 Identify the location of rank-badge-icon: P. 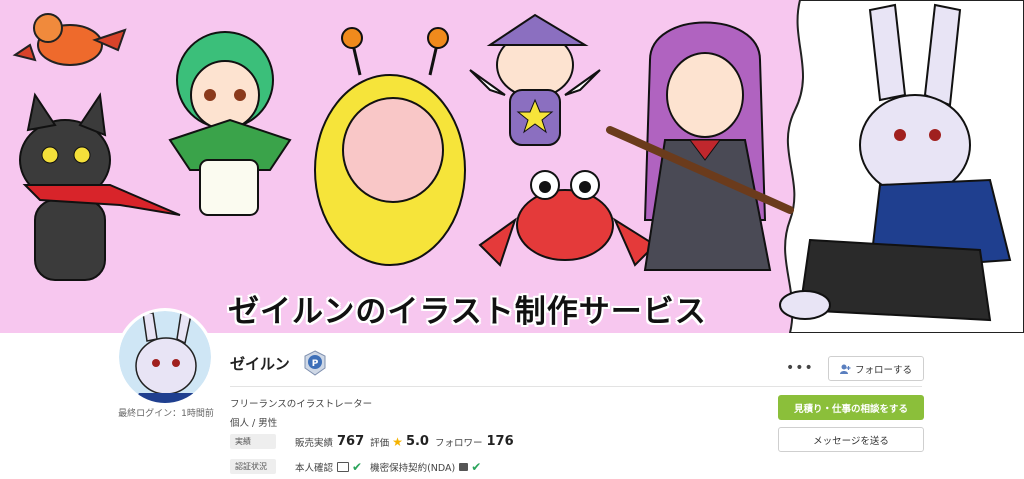
(315, 363).